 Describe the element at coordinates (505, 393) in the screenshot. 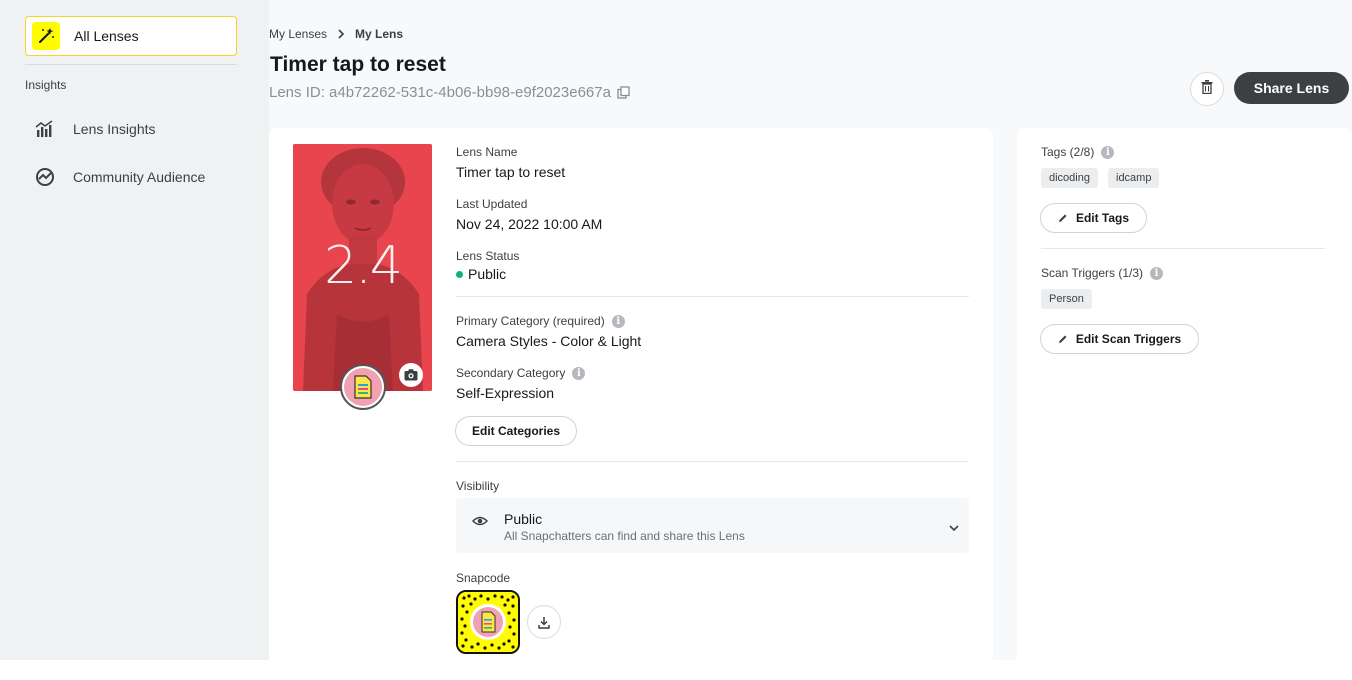

I see `secondary-category-value: Self-Expression` at that location.